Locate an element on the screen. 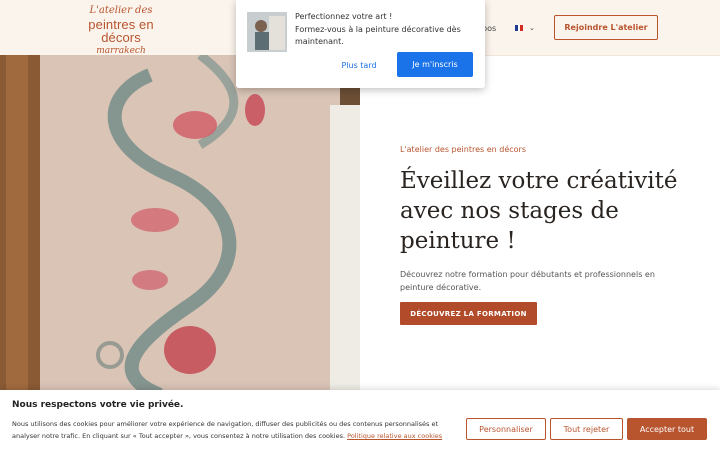  cookie-policy-link: Politique relative aux cookies is located at coordinates (394, 436).